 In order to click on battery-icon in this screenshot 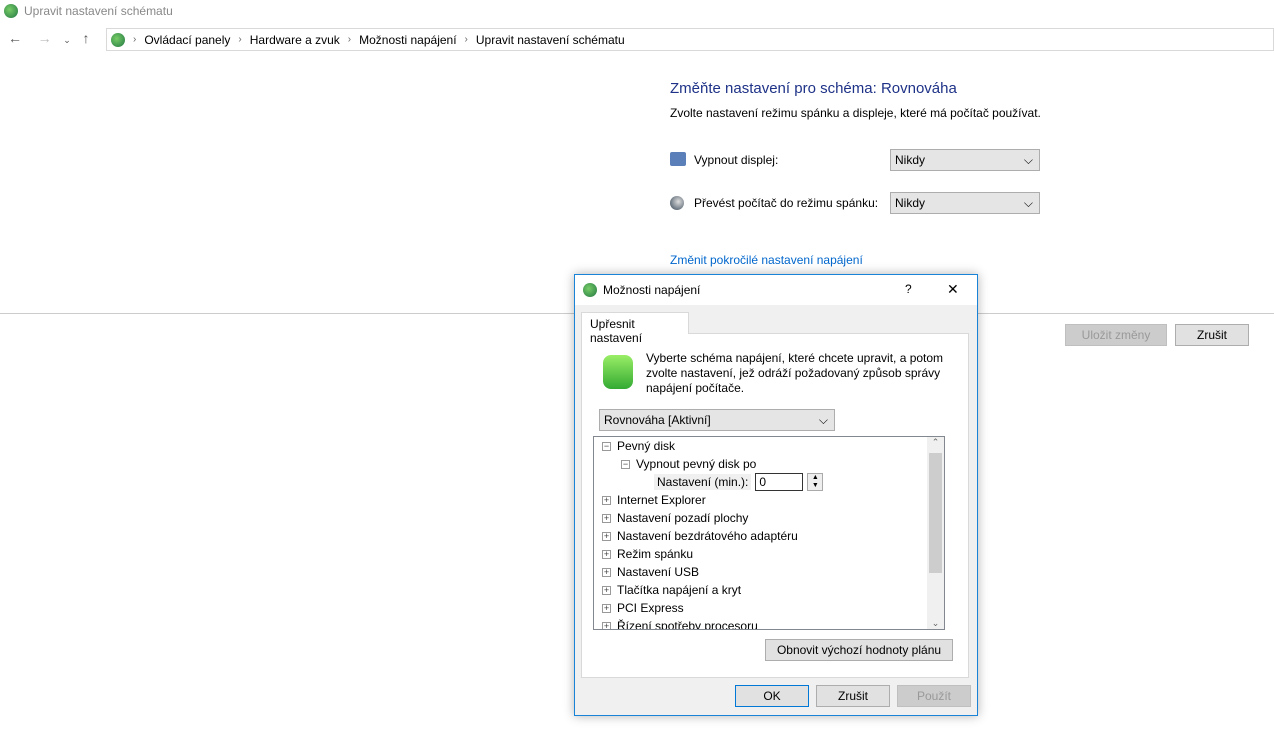, I will do `click(618, 372)`.